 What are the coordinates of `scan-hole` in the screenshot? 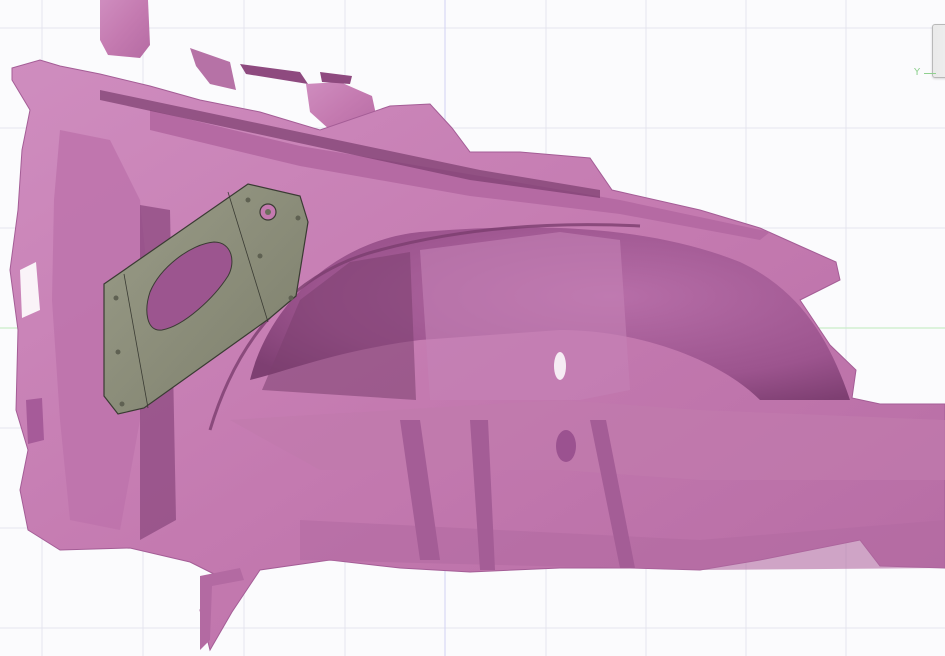 It's located at (560, 366).